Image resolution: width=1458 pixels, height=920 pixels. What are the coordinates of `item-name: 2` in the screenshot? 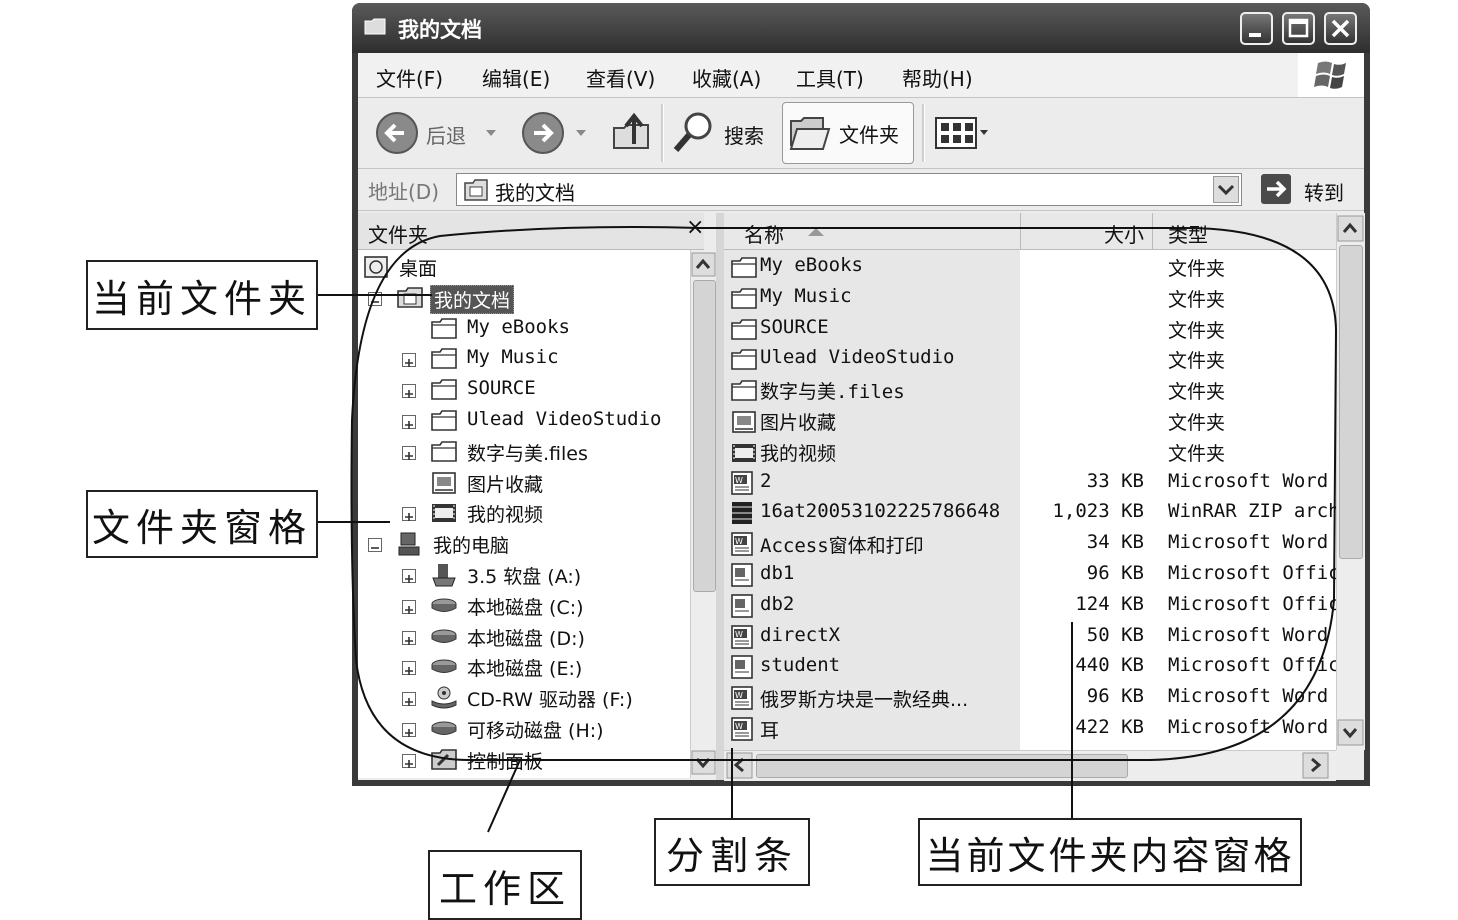 It's located at (766, 480).